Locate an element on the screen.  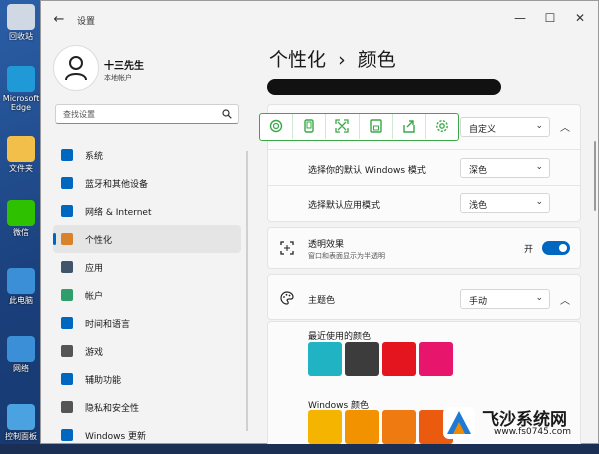
sidebar-item-label: 蓝牙和其他设备 is located at coordinates (117, 185).